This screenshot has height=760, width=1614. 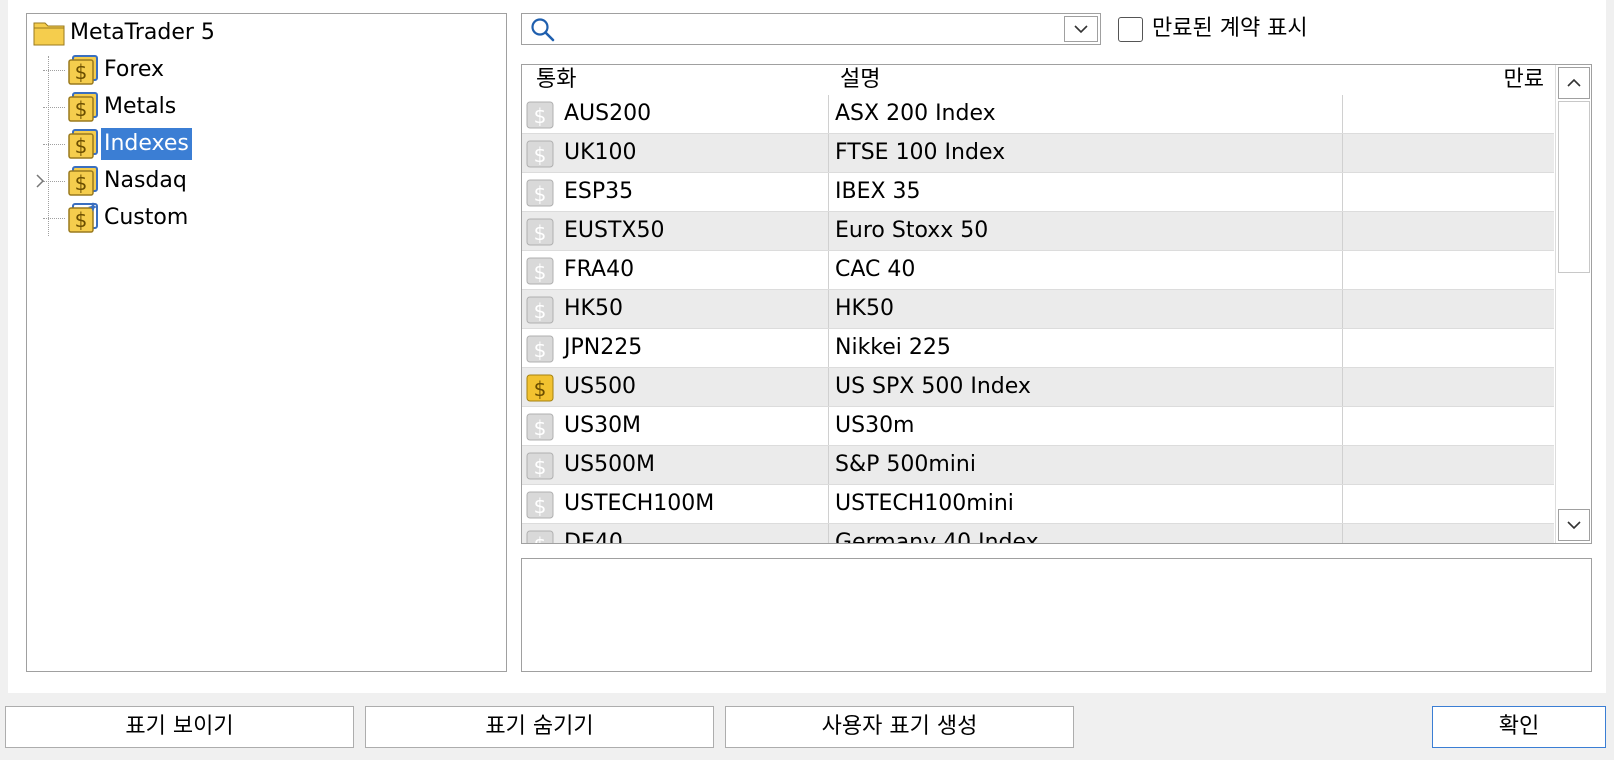 What do you see at coordinates (1085, 533) in the screenshot?
I see `description-cell: Germany 40 Index` at bounding box center [1085, 533].